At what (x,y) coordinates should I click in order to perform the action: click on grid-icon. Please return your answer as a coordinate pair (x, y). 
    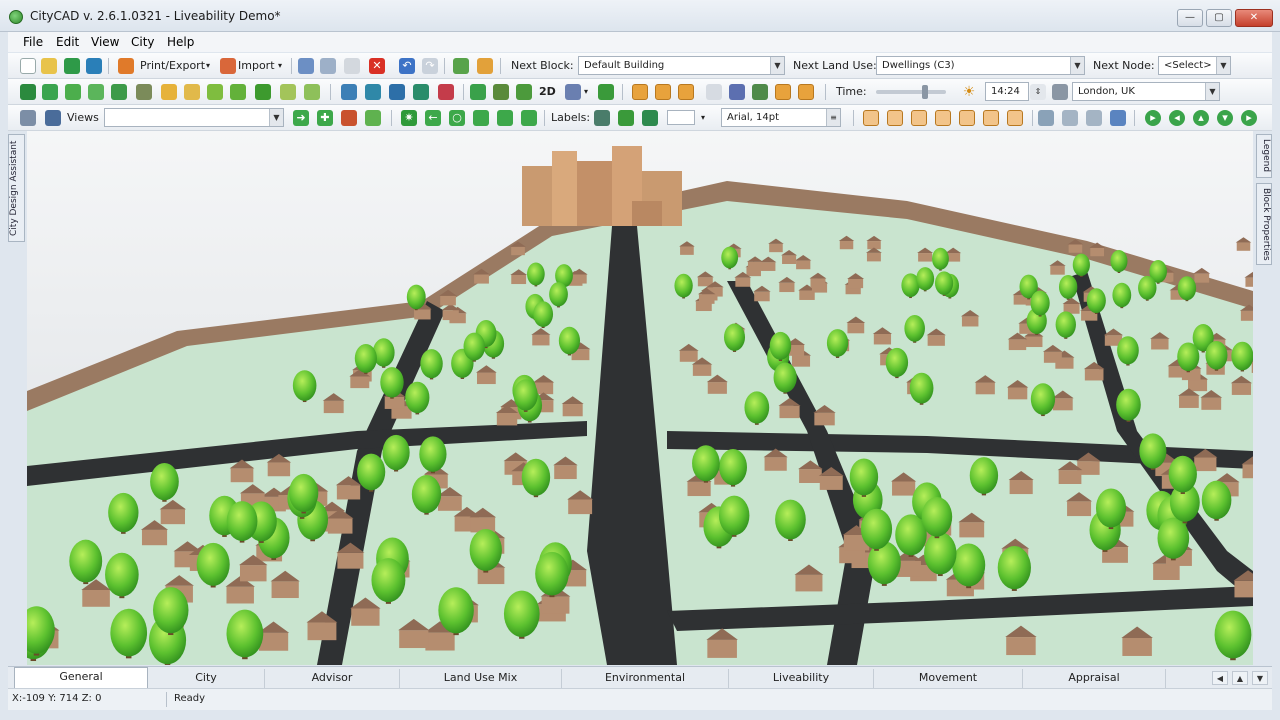
    Looking at the image, I should click on (349, 92).